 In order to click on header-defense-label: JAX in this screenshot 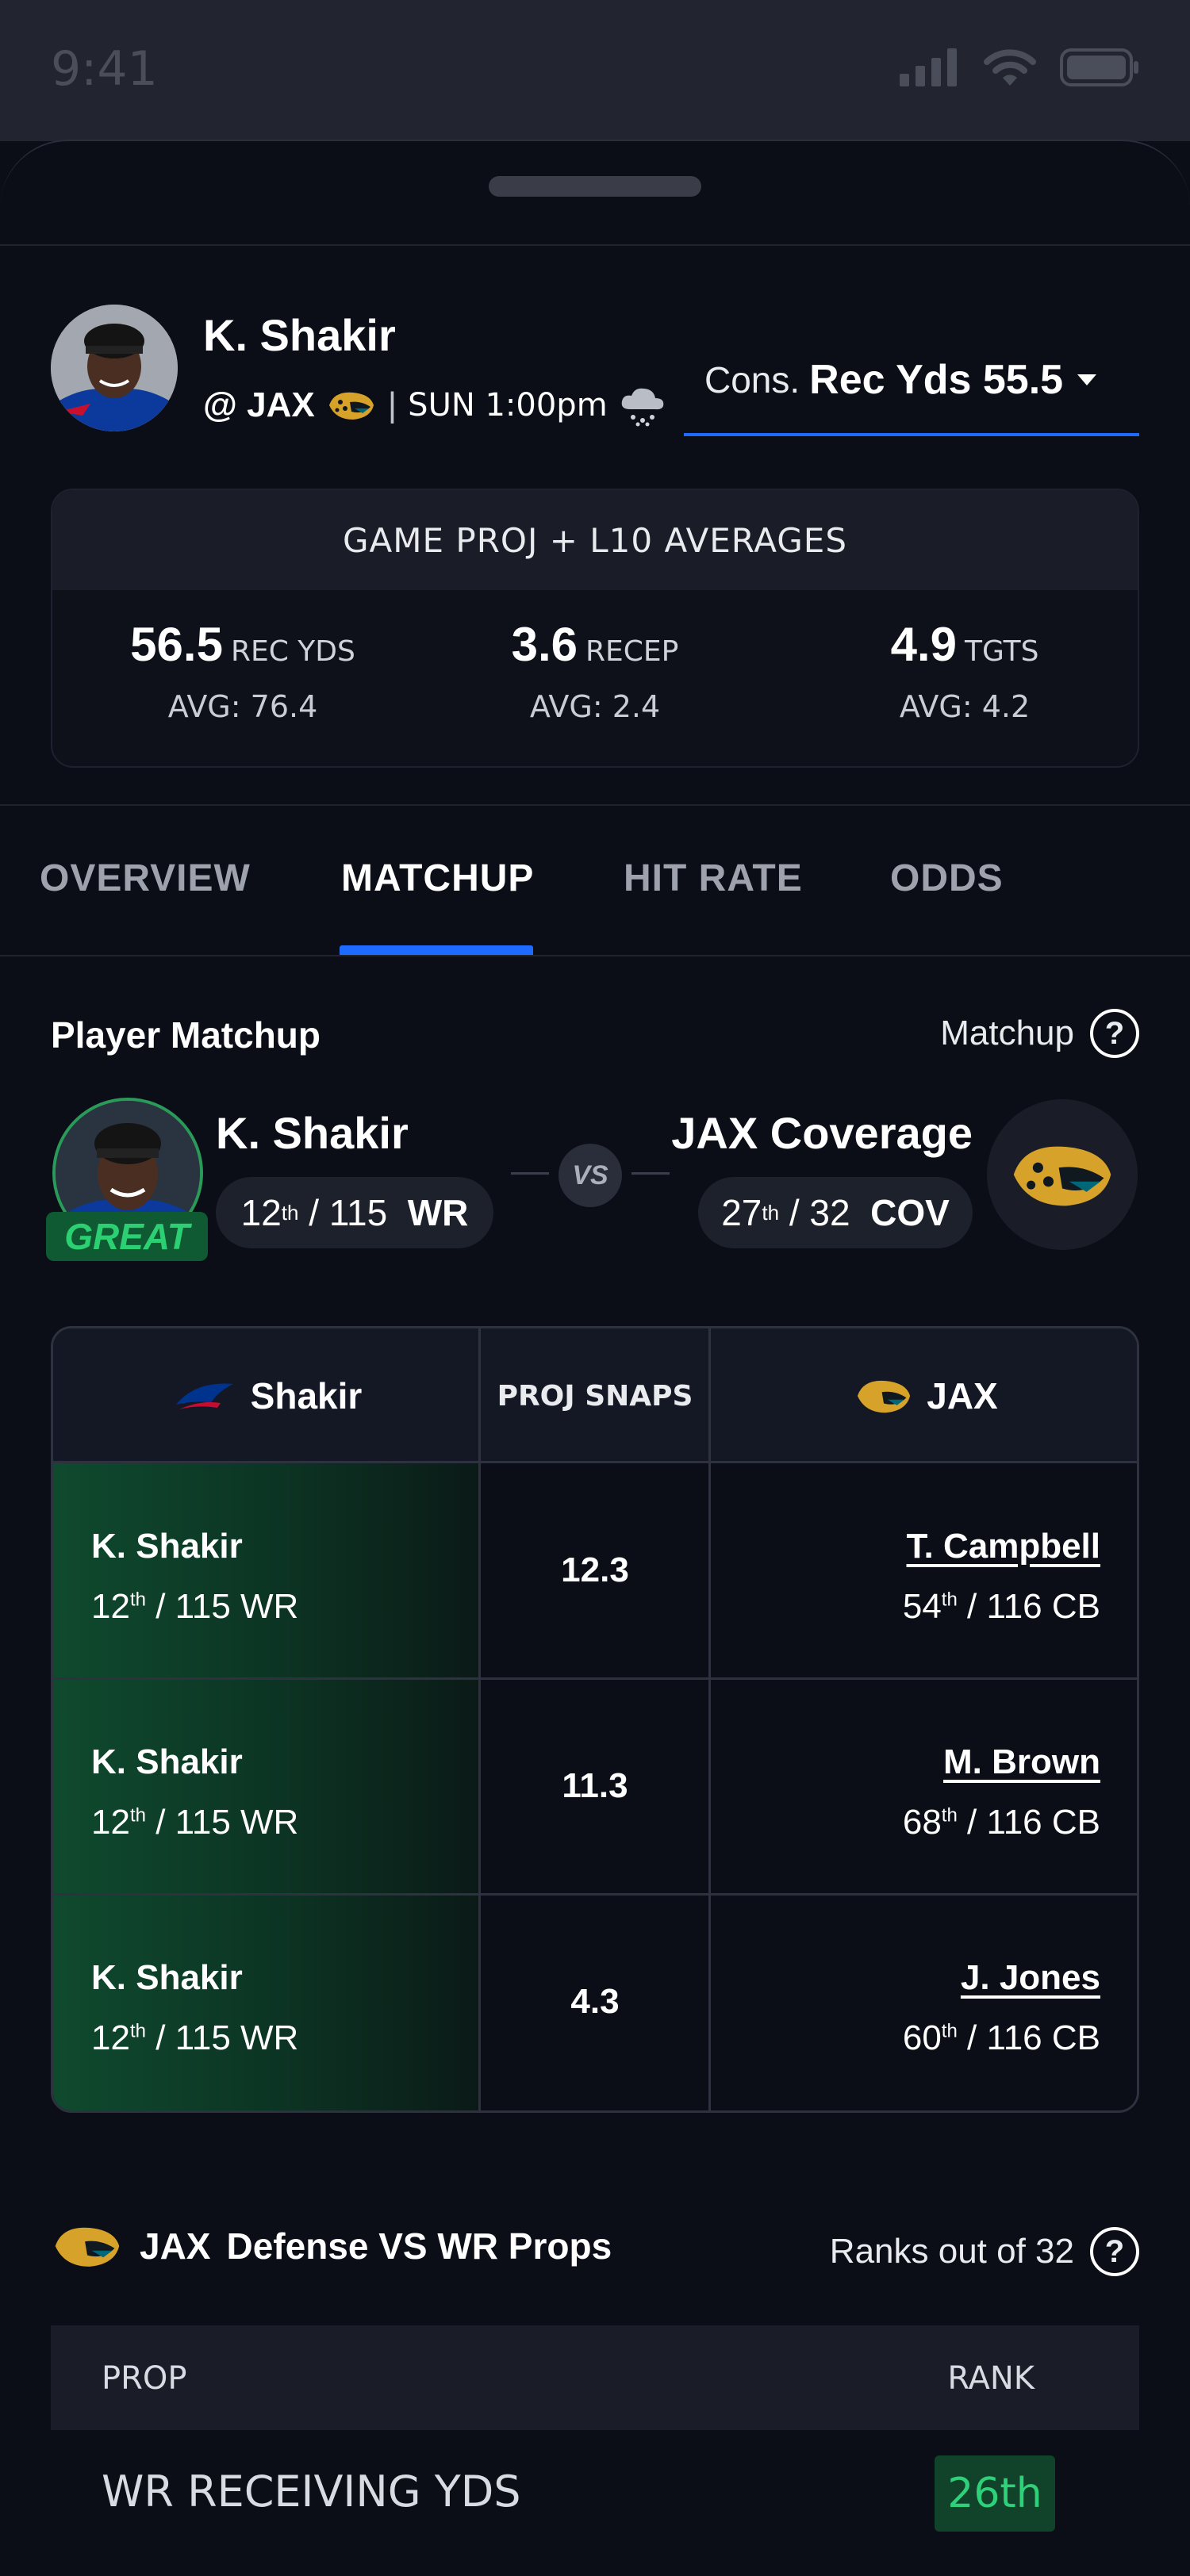, I will do `click(962, 1396)`.